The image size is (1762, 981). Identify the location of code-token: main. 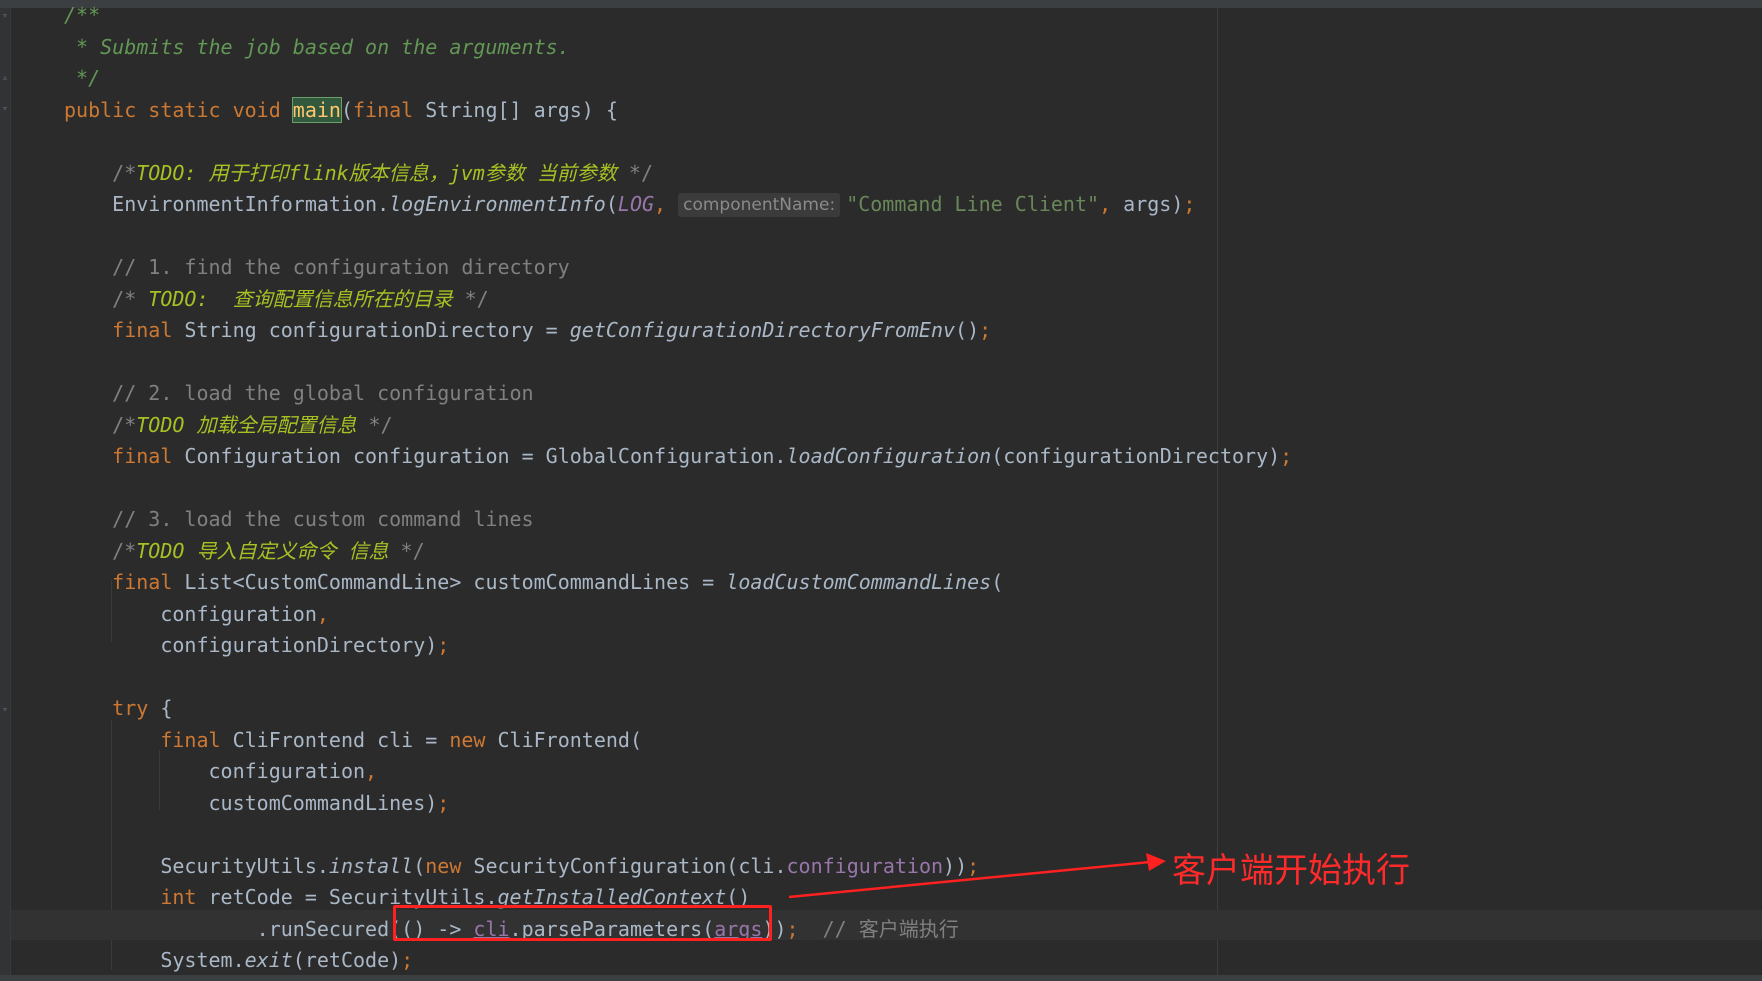
(316, 109).